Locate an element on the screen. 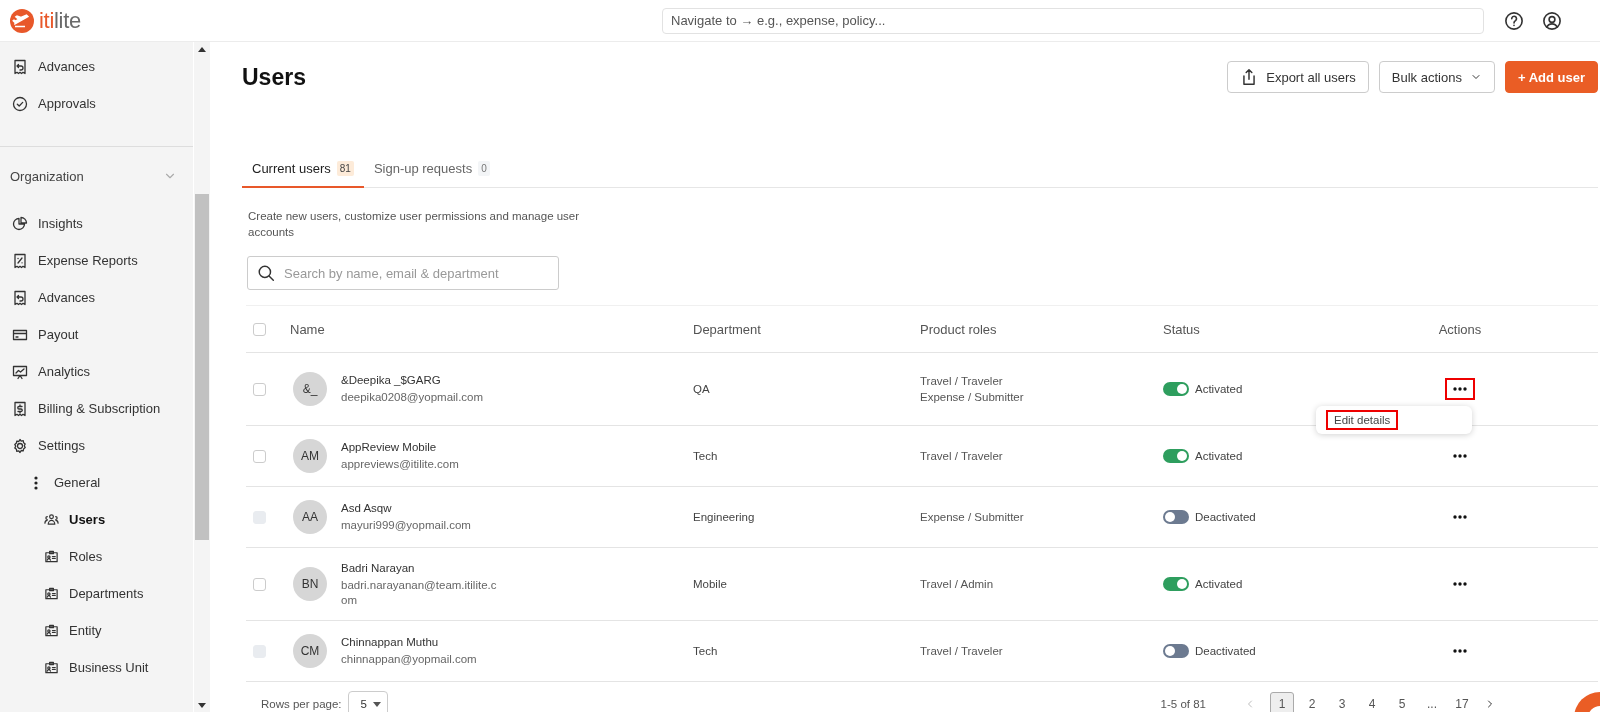 This screenshot has width=1600, height=712. search-icon is located at coordinates (266, 273).